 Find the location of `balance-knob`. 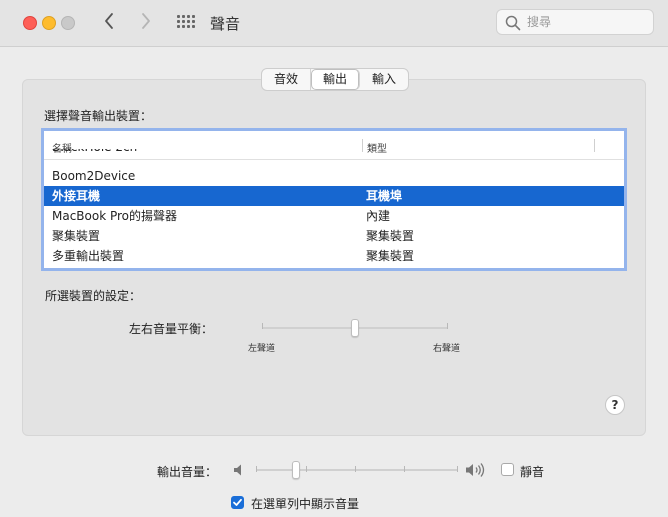

balance-knob is located at coordinates (355, 328).